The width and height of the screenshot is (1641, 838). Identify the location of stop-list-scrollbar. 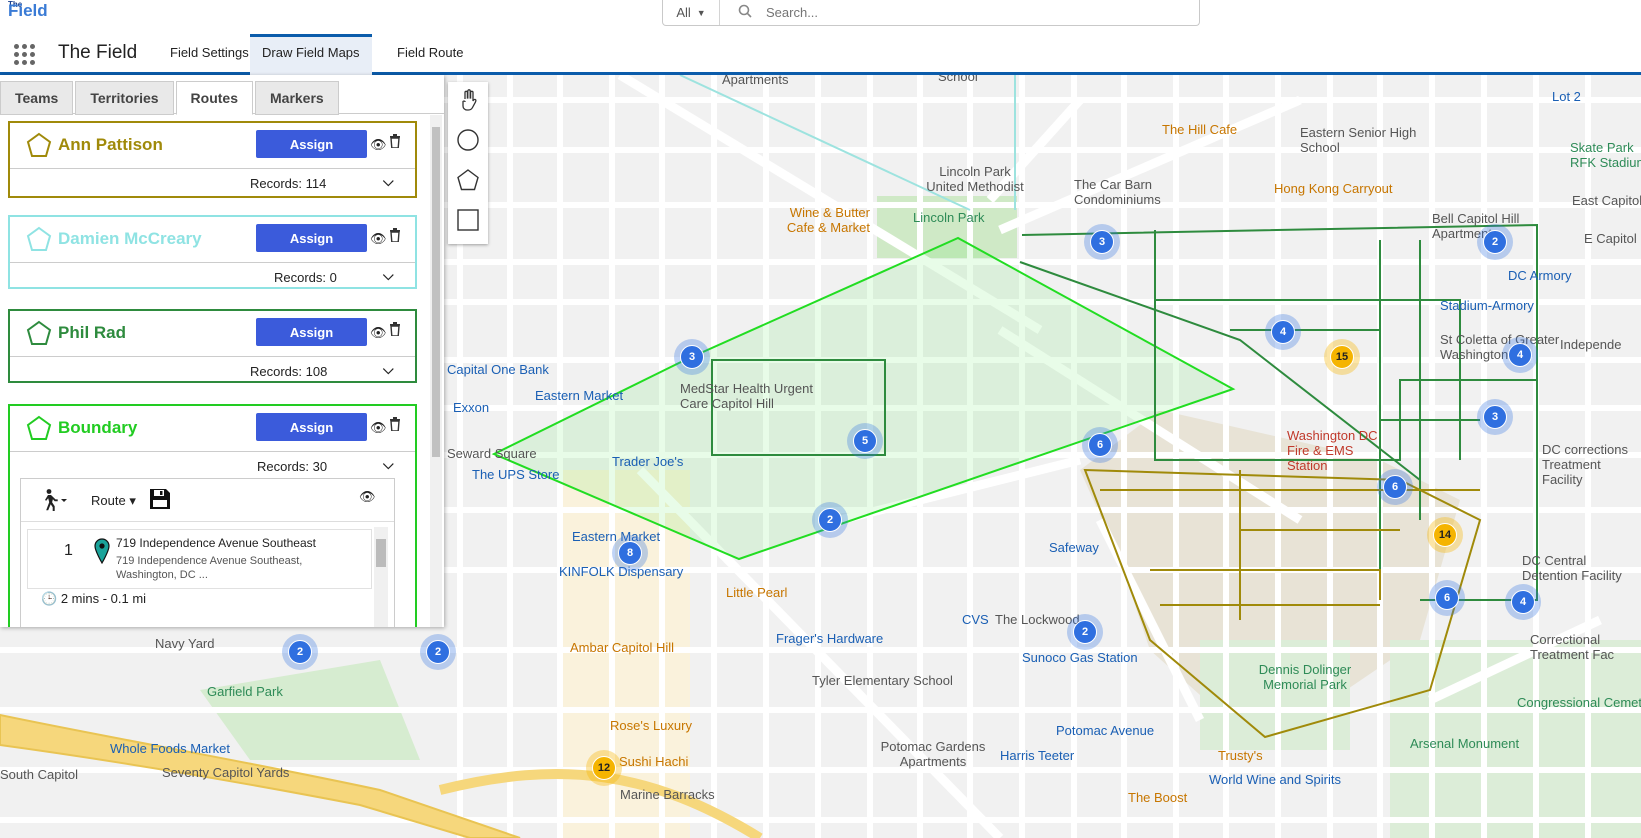
(381, 577).